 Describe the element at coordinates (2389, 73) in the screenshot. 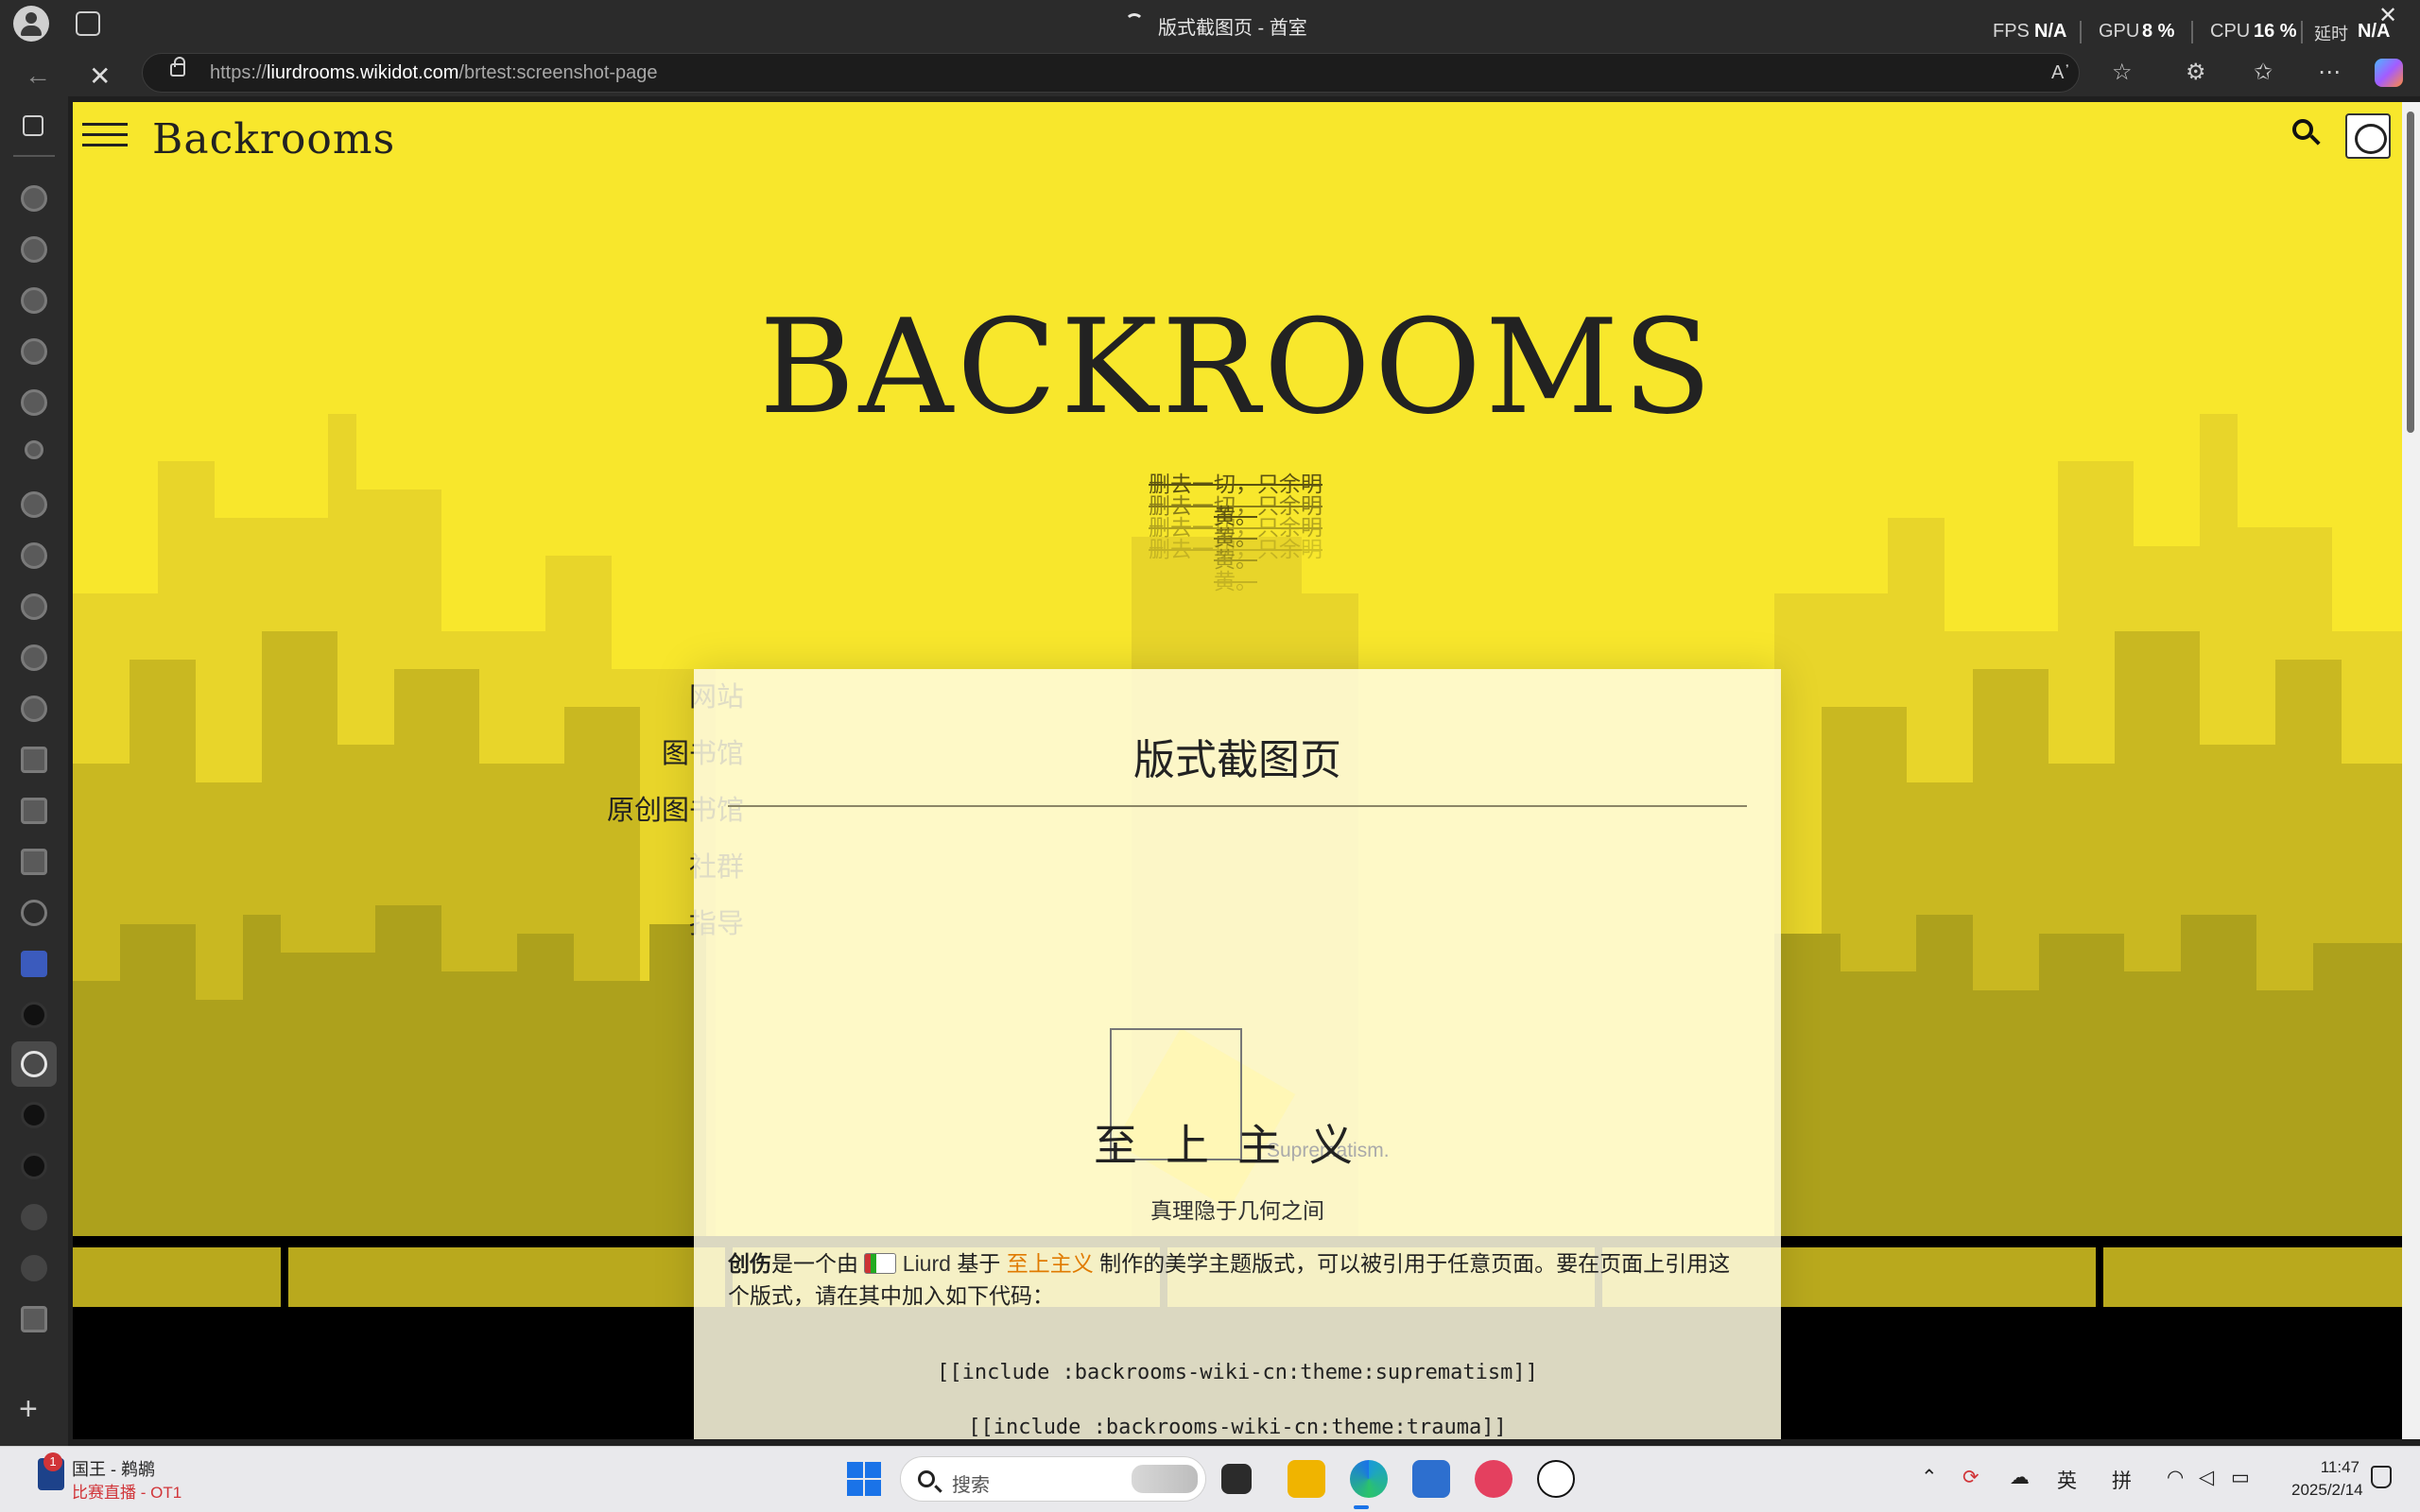

I see `copilot-icon` at that location.